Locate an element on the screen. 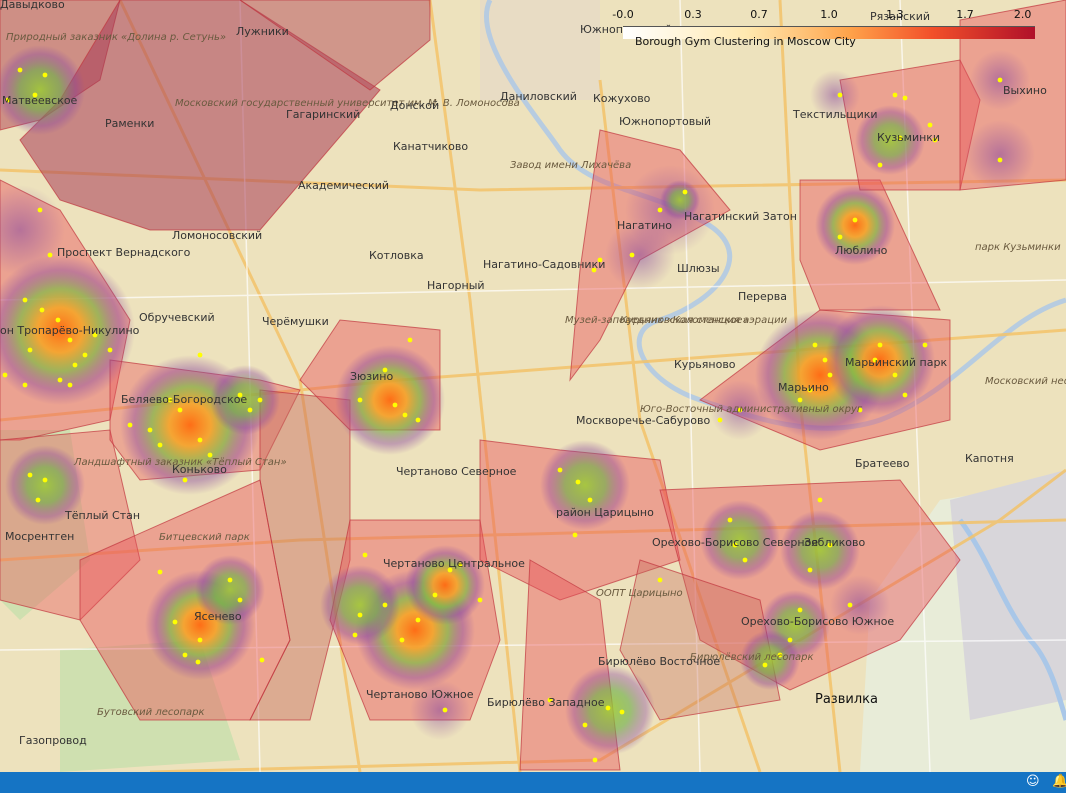 The image size is (1066, 793). label-brateevo: Братеево is located at coordinates (882, 463).